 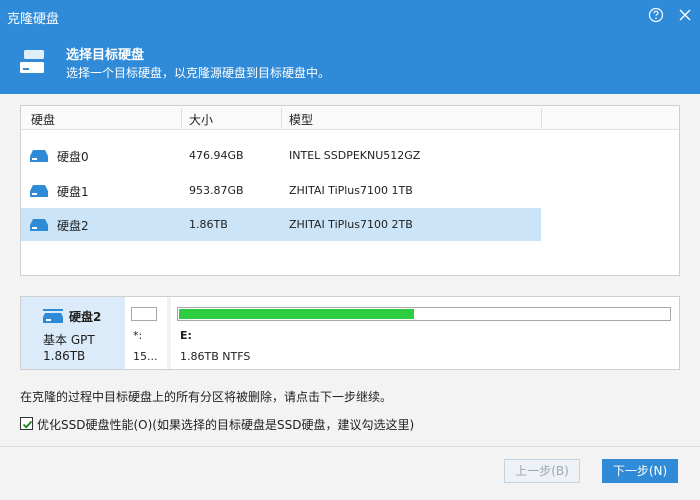 What do you see at coordinates (33, 19) in the screenshot?
I see `window-title: 克隆硬盘` at bounding box center [33, 19].